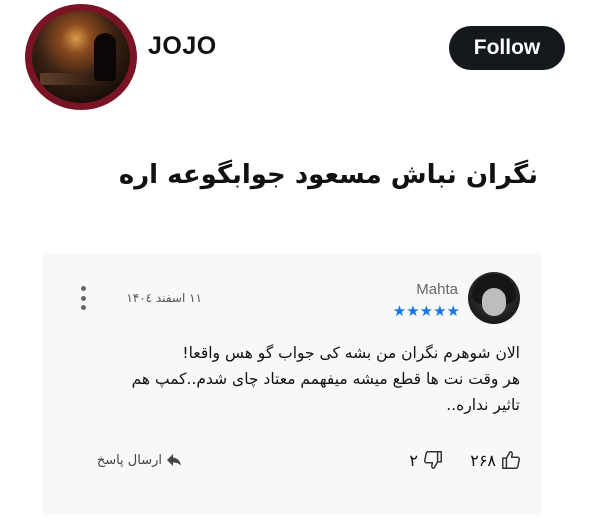 This screenshot has width=600, height=522. Describe the element at coordinates (83, 298) in the screenshot. I see `more-vertical-icon` at that location.